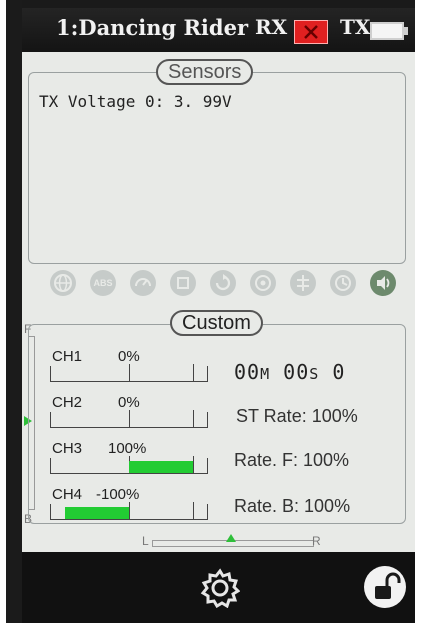  What do you see at coordinates (311, 32) in the screenshot?
I see `rx-status-icon` at bounding box center [311, 32].